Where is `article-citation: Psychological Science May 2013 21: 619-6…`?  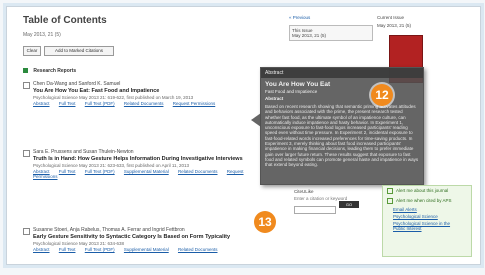
article-citation: Psychological Science May 2013 21: 619-6… is located at coordinates (113, 97).